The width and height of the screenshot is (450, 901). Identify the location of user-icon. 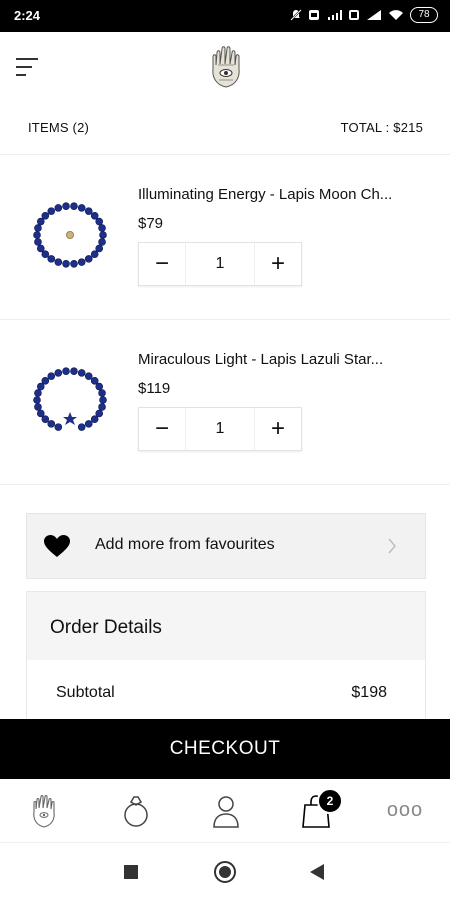
(226, 811).